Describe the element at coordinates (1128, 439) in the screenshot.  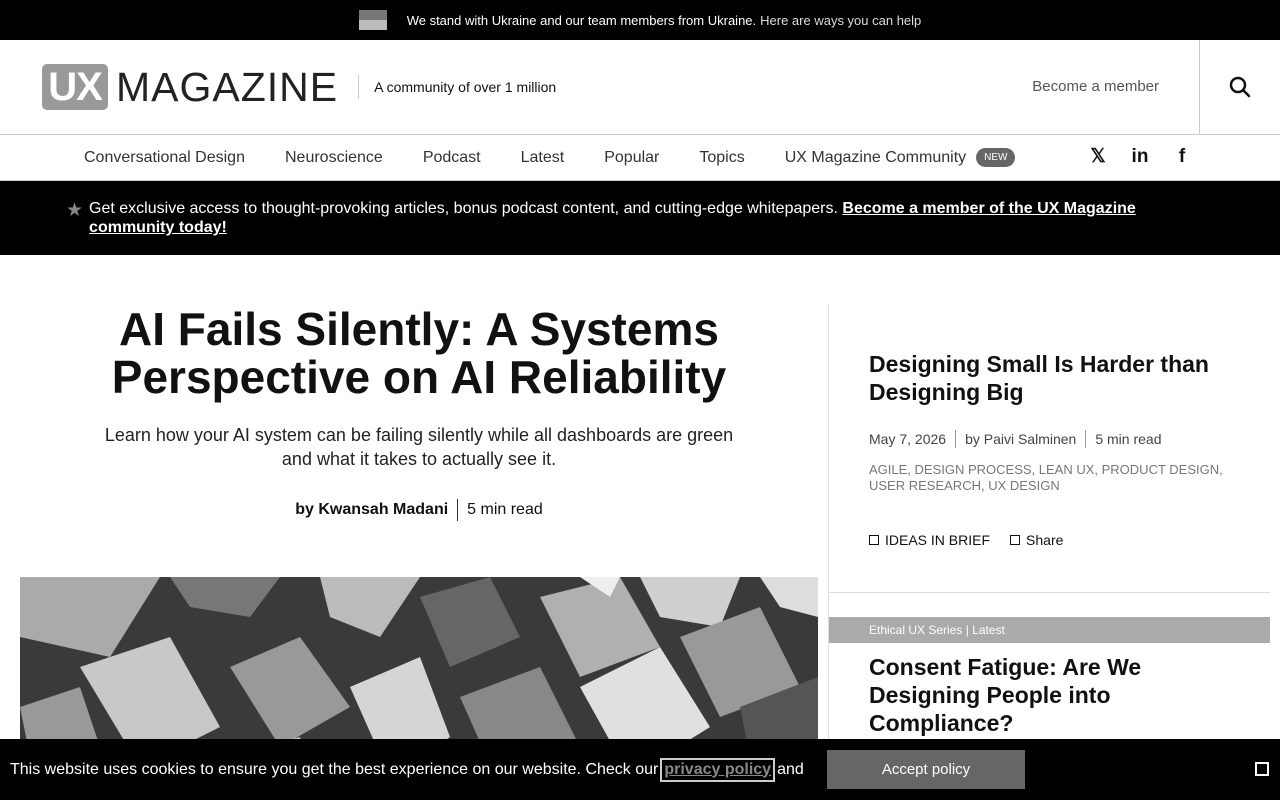
I see `side-article-1-read-time: 5 min read` at that location.